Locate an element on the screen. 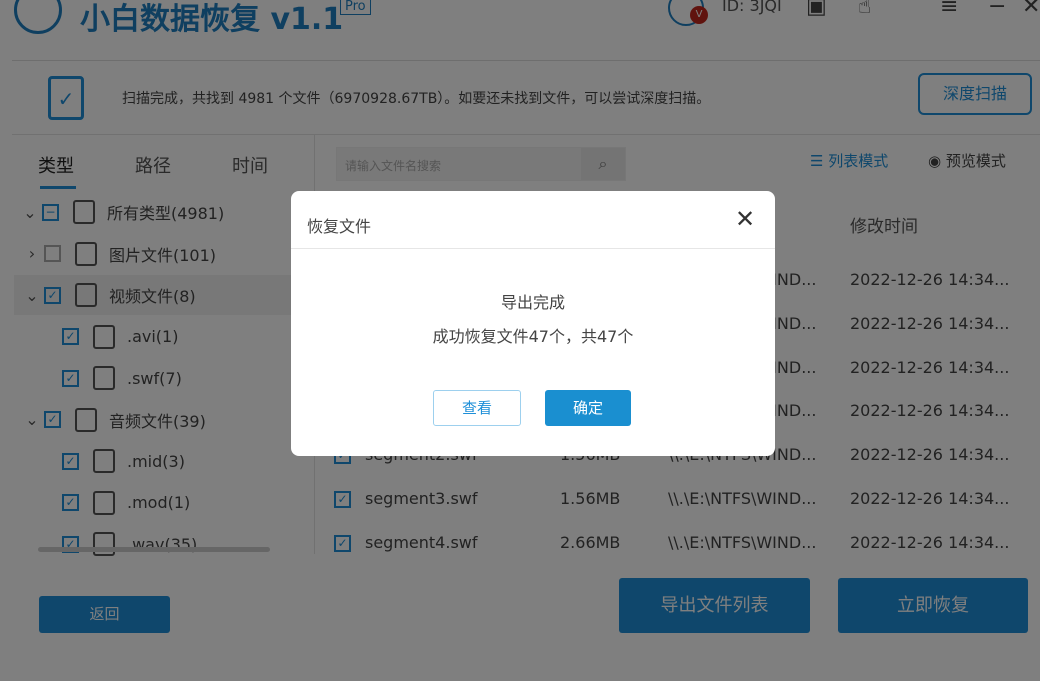 This screenshot has height=681, width=1040. view-button: 查看 is located at coordinates (477, 408).